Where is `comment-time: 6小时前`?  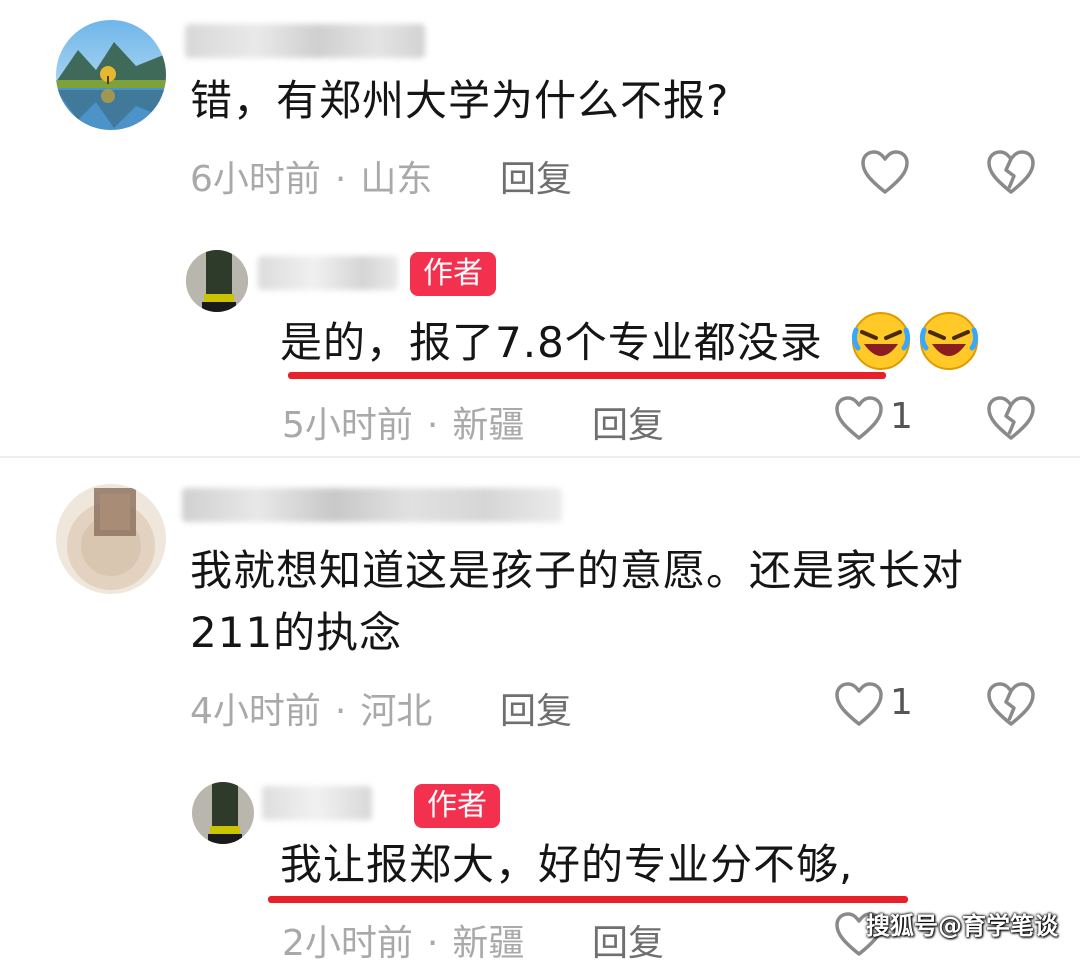
comment-time: 6小时前 is located at coordinates (255, 179).